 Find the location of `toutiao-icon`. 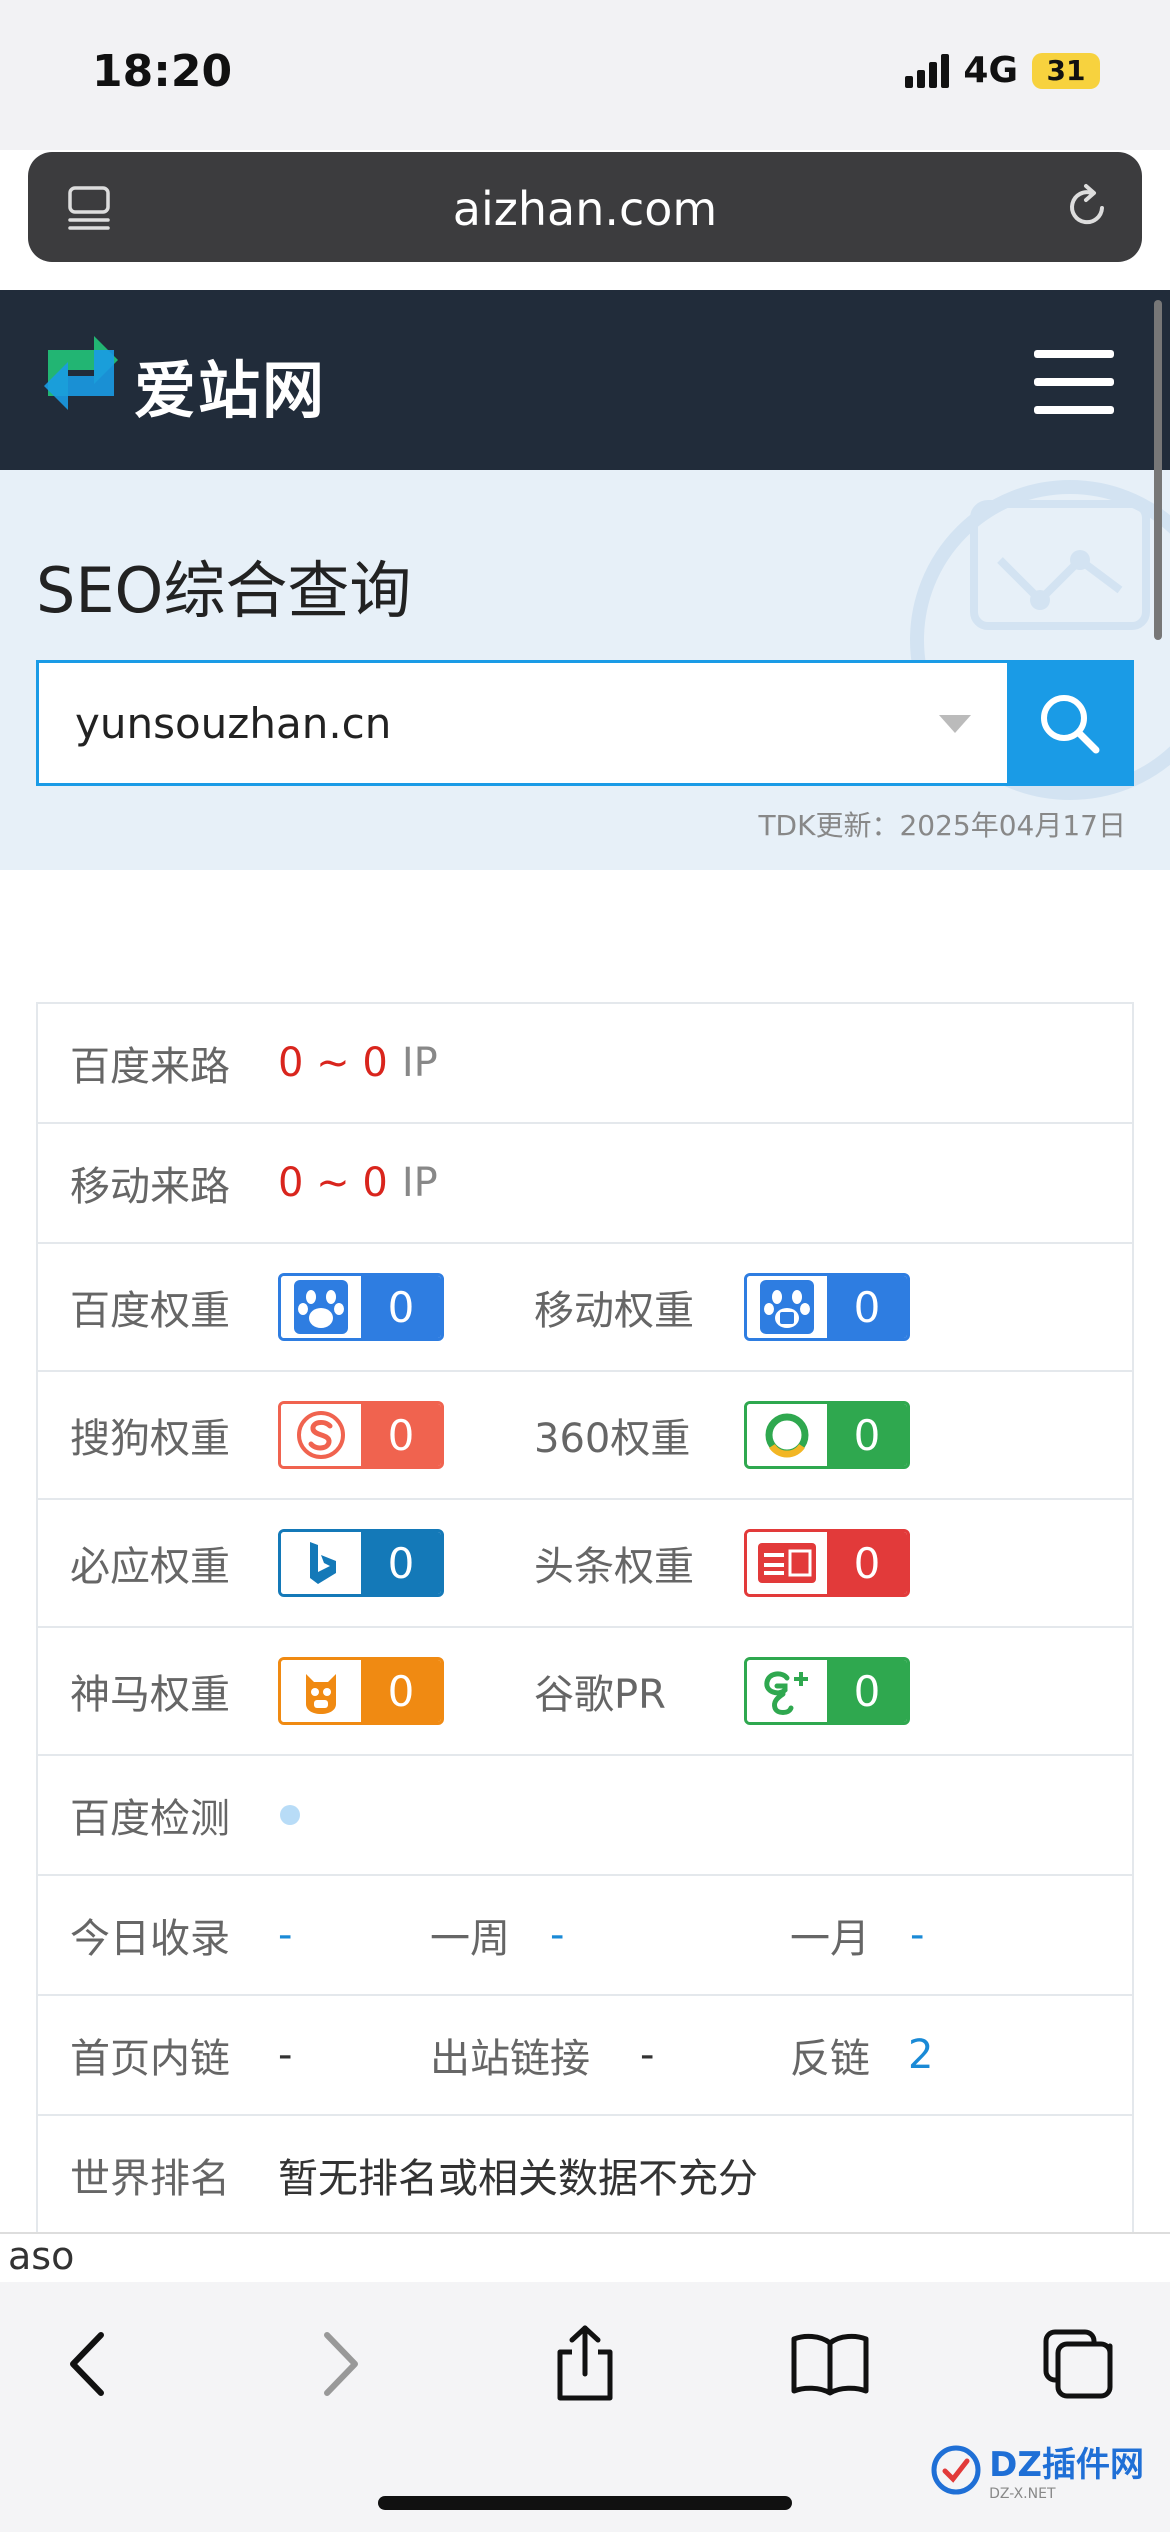

toutiao-icon is located at coordinates (787, 1563).